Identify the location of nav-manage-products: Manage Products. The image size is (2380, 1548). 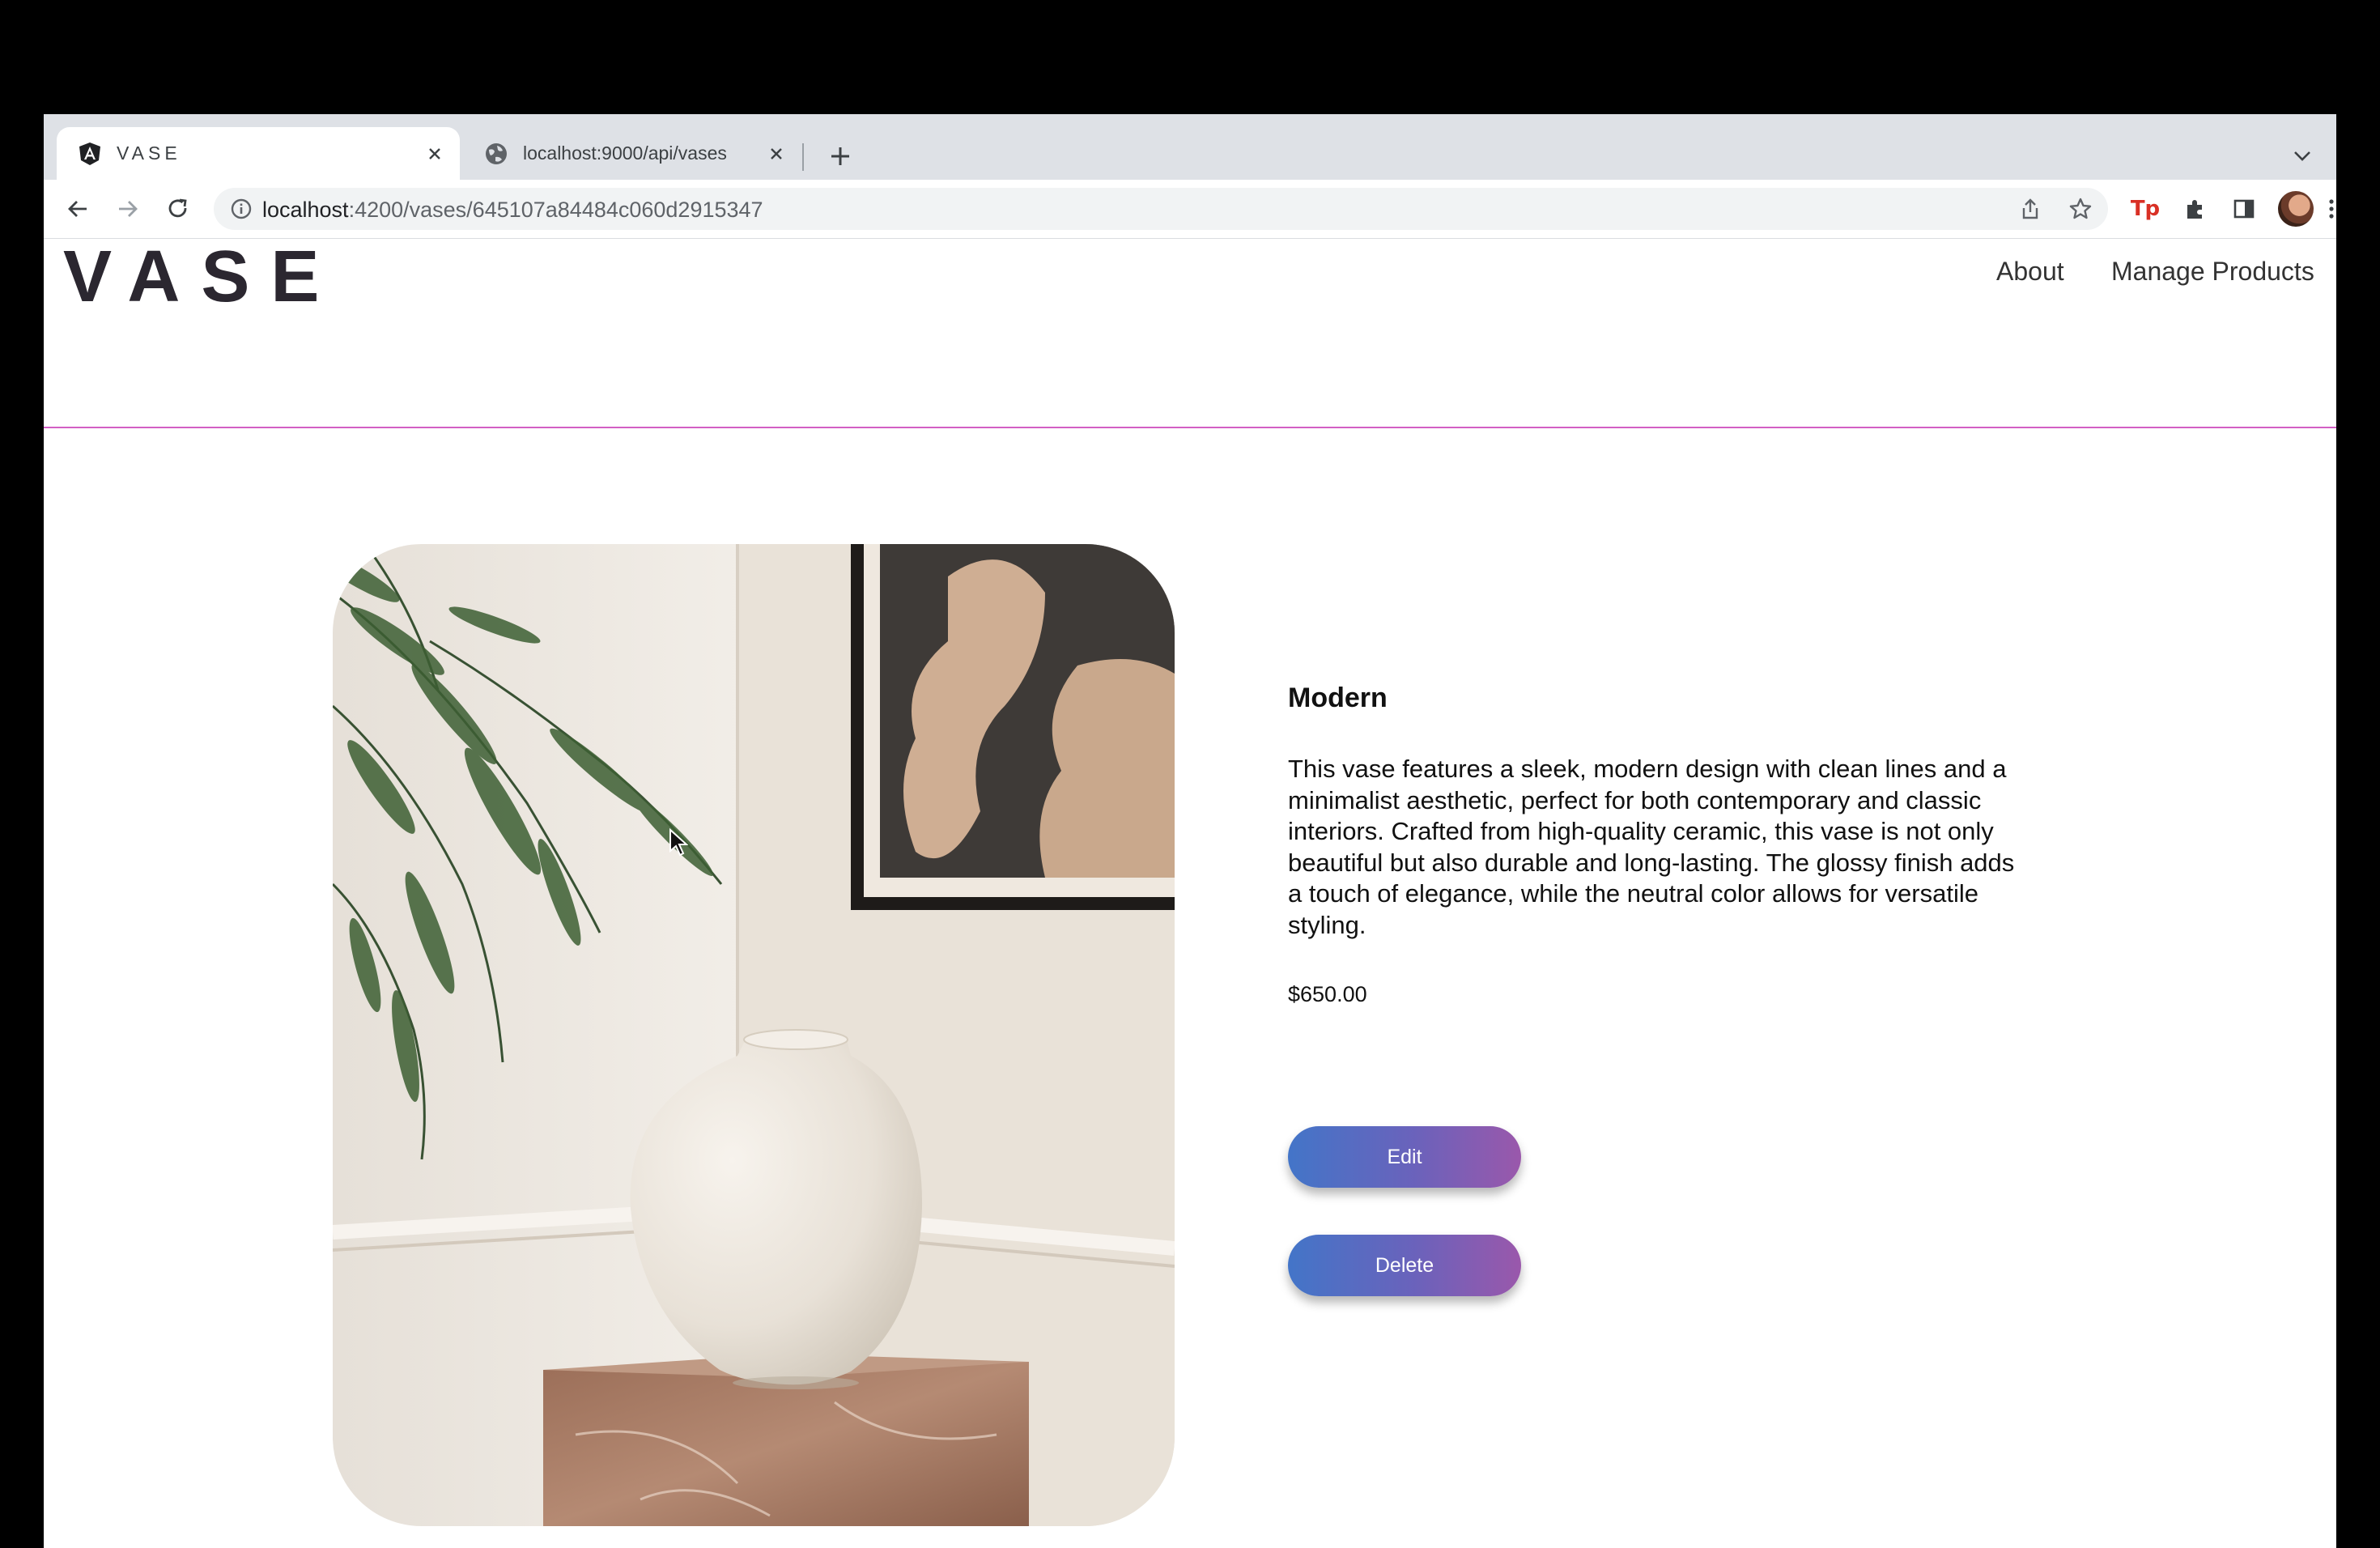
(2212, 272).